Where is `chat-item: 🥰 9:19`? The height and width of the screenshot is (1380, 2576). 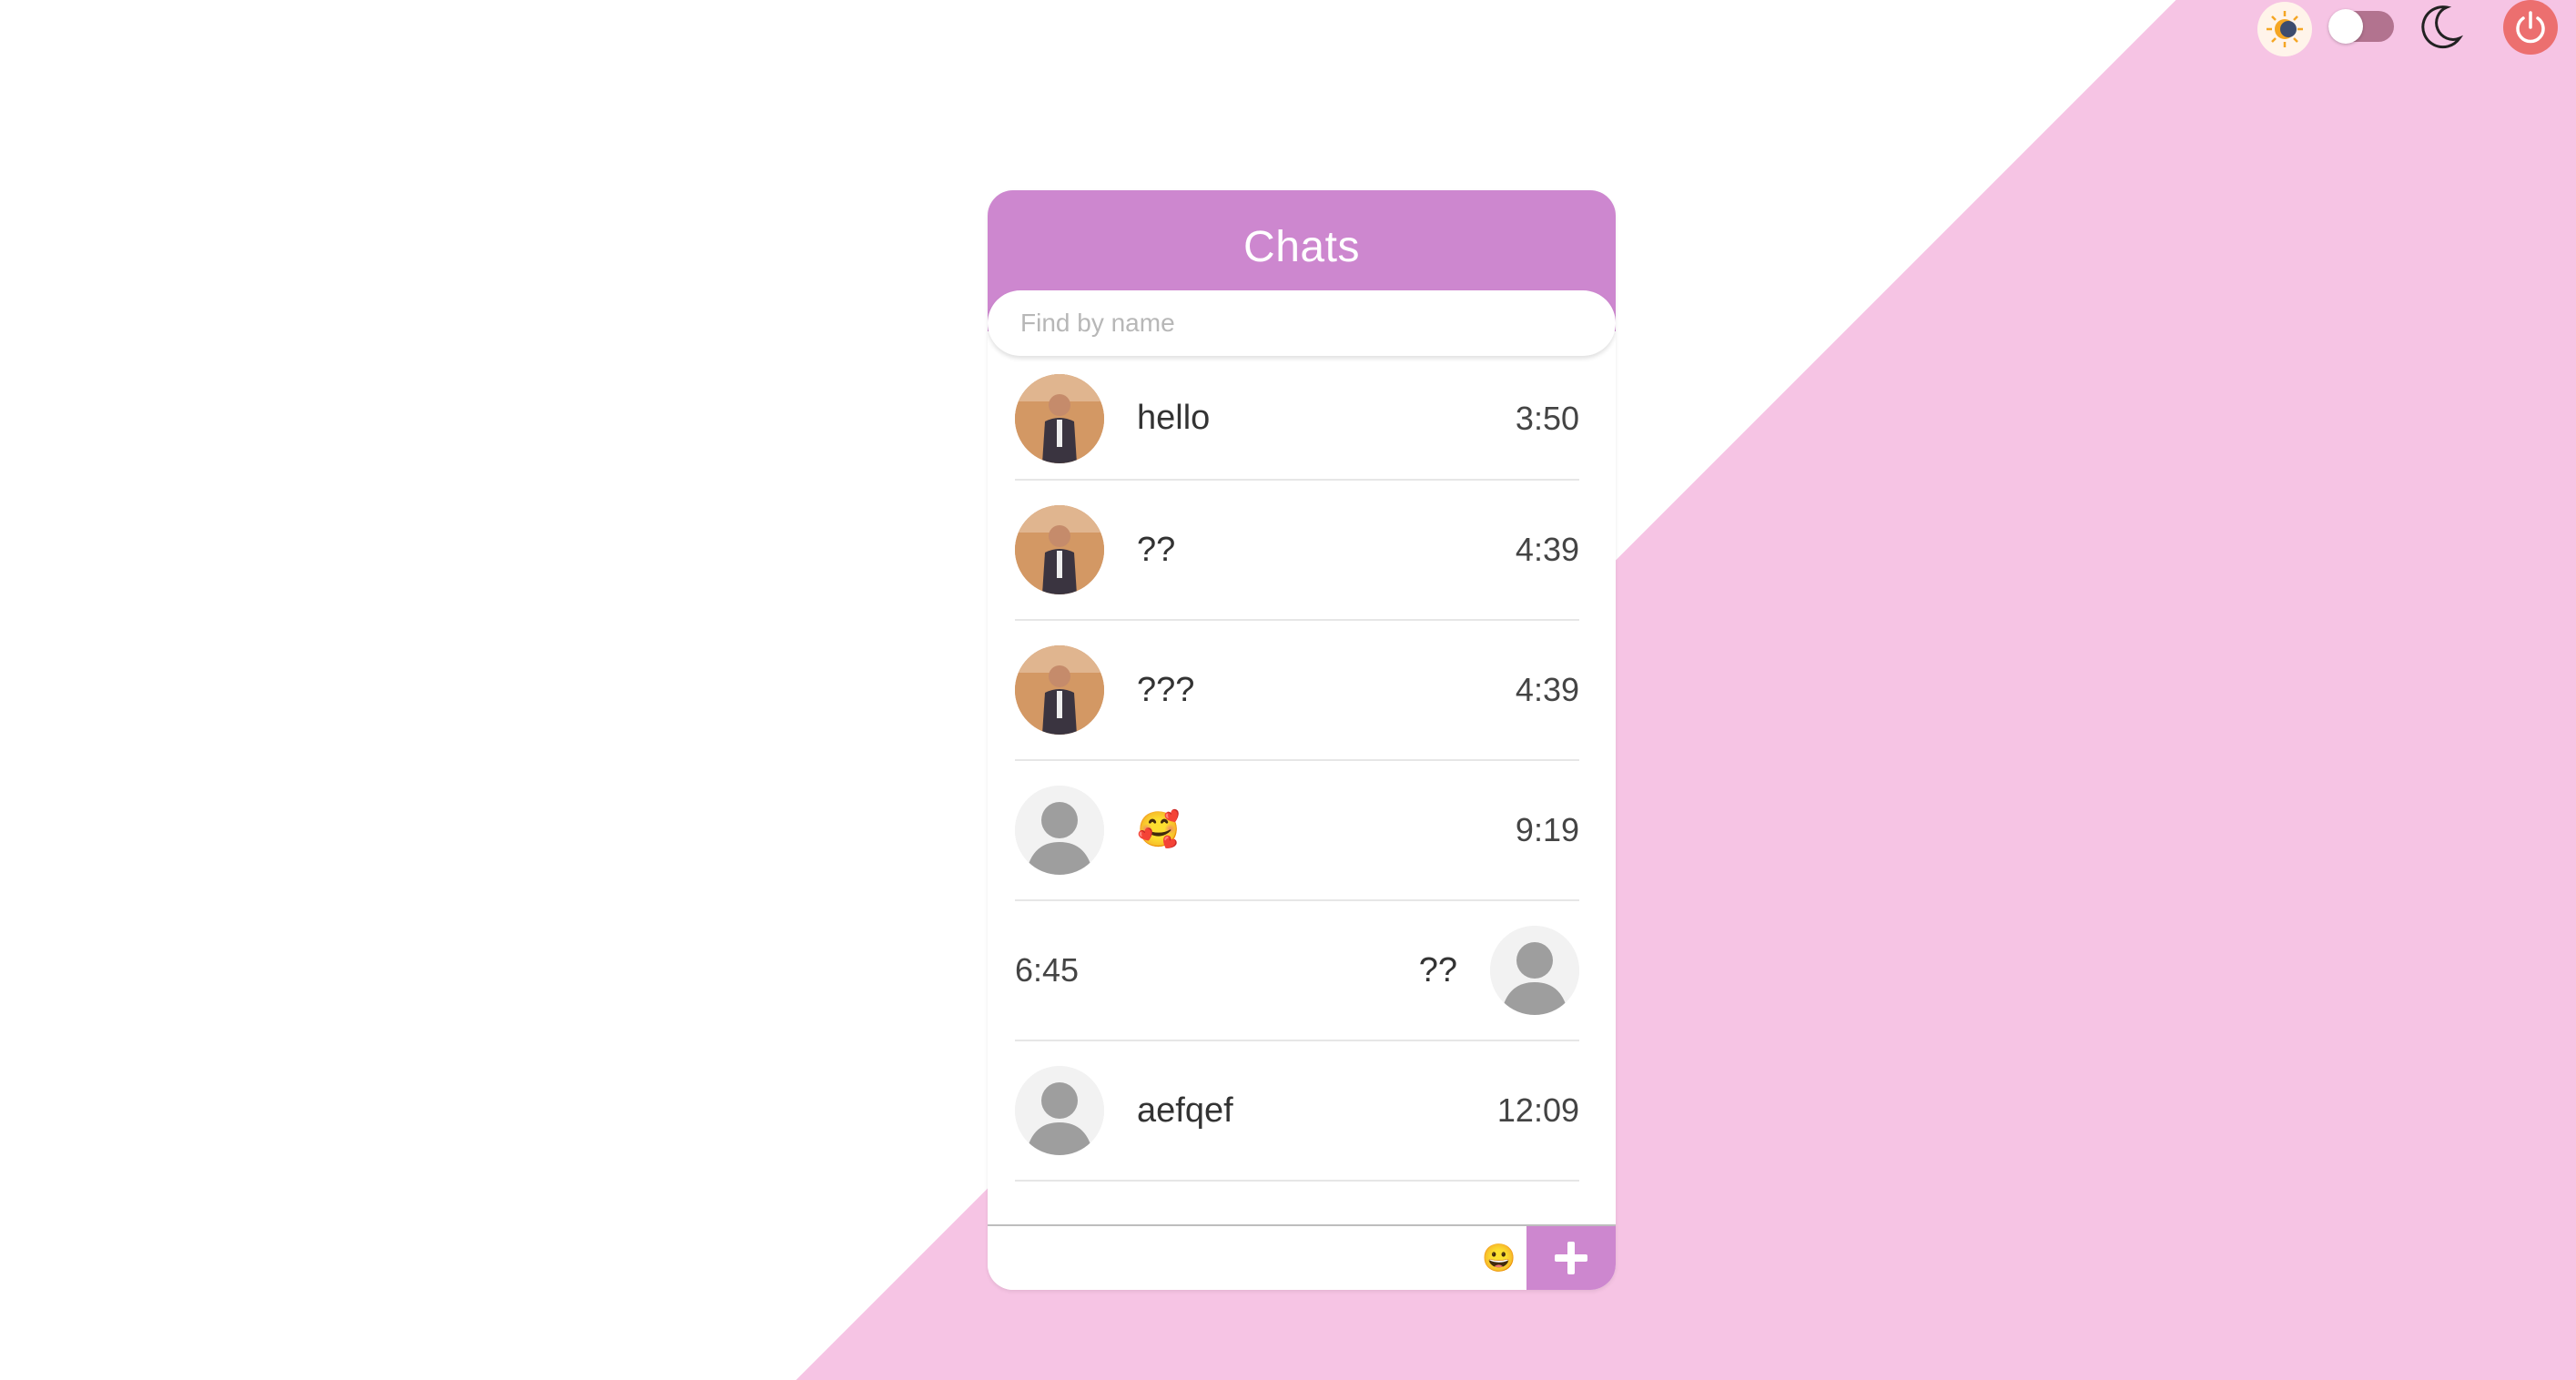 chat-item: 🥰 9:19 is located at coordinates (1297, 831).